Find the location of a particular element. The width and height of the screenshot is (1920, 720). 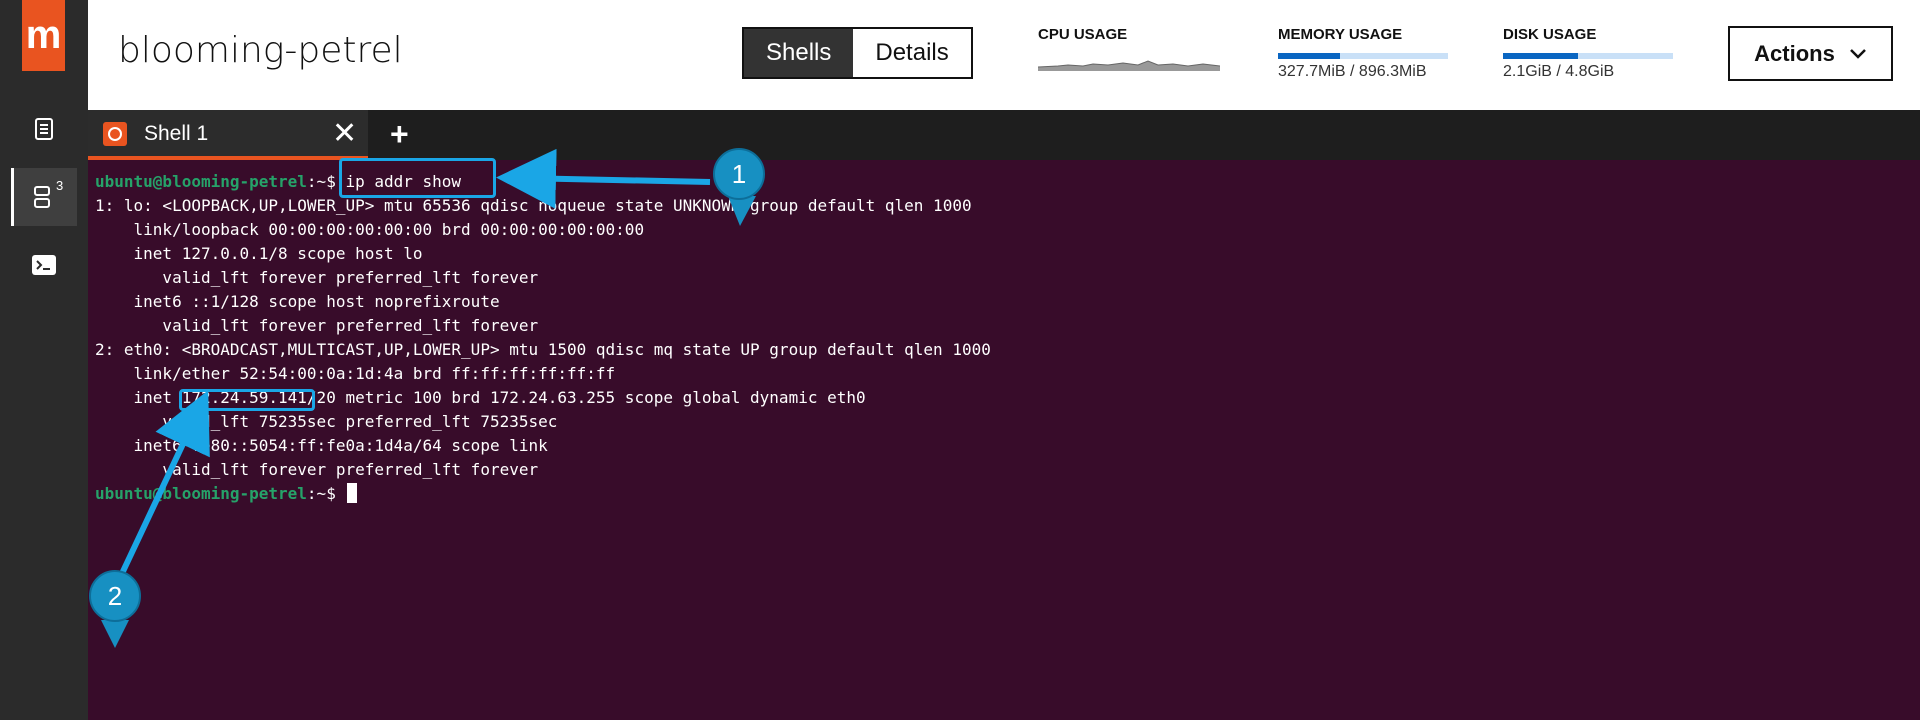

multipass-logo: m is located at coordinates (43, 35).